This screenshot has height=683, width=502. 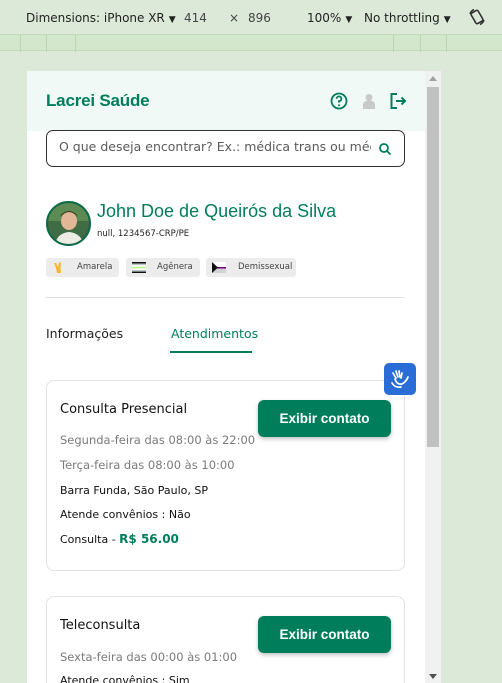 I want to click on tab-informacoes: Informações, so click(x=84, y=333).